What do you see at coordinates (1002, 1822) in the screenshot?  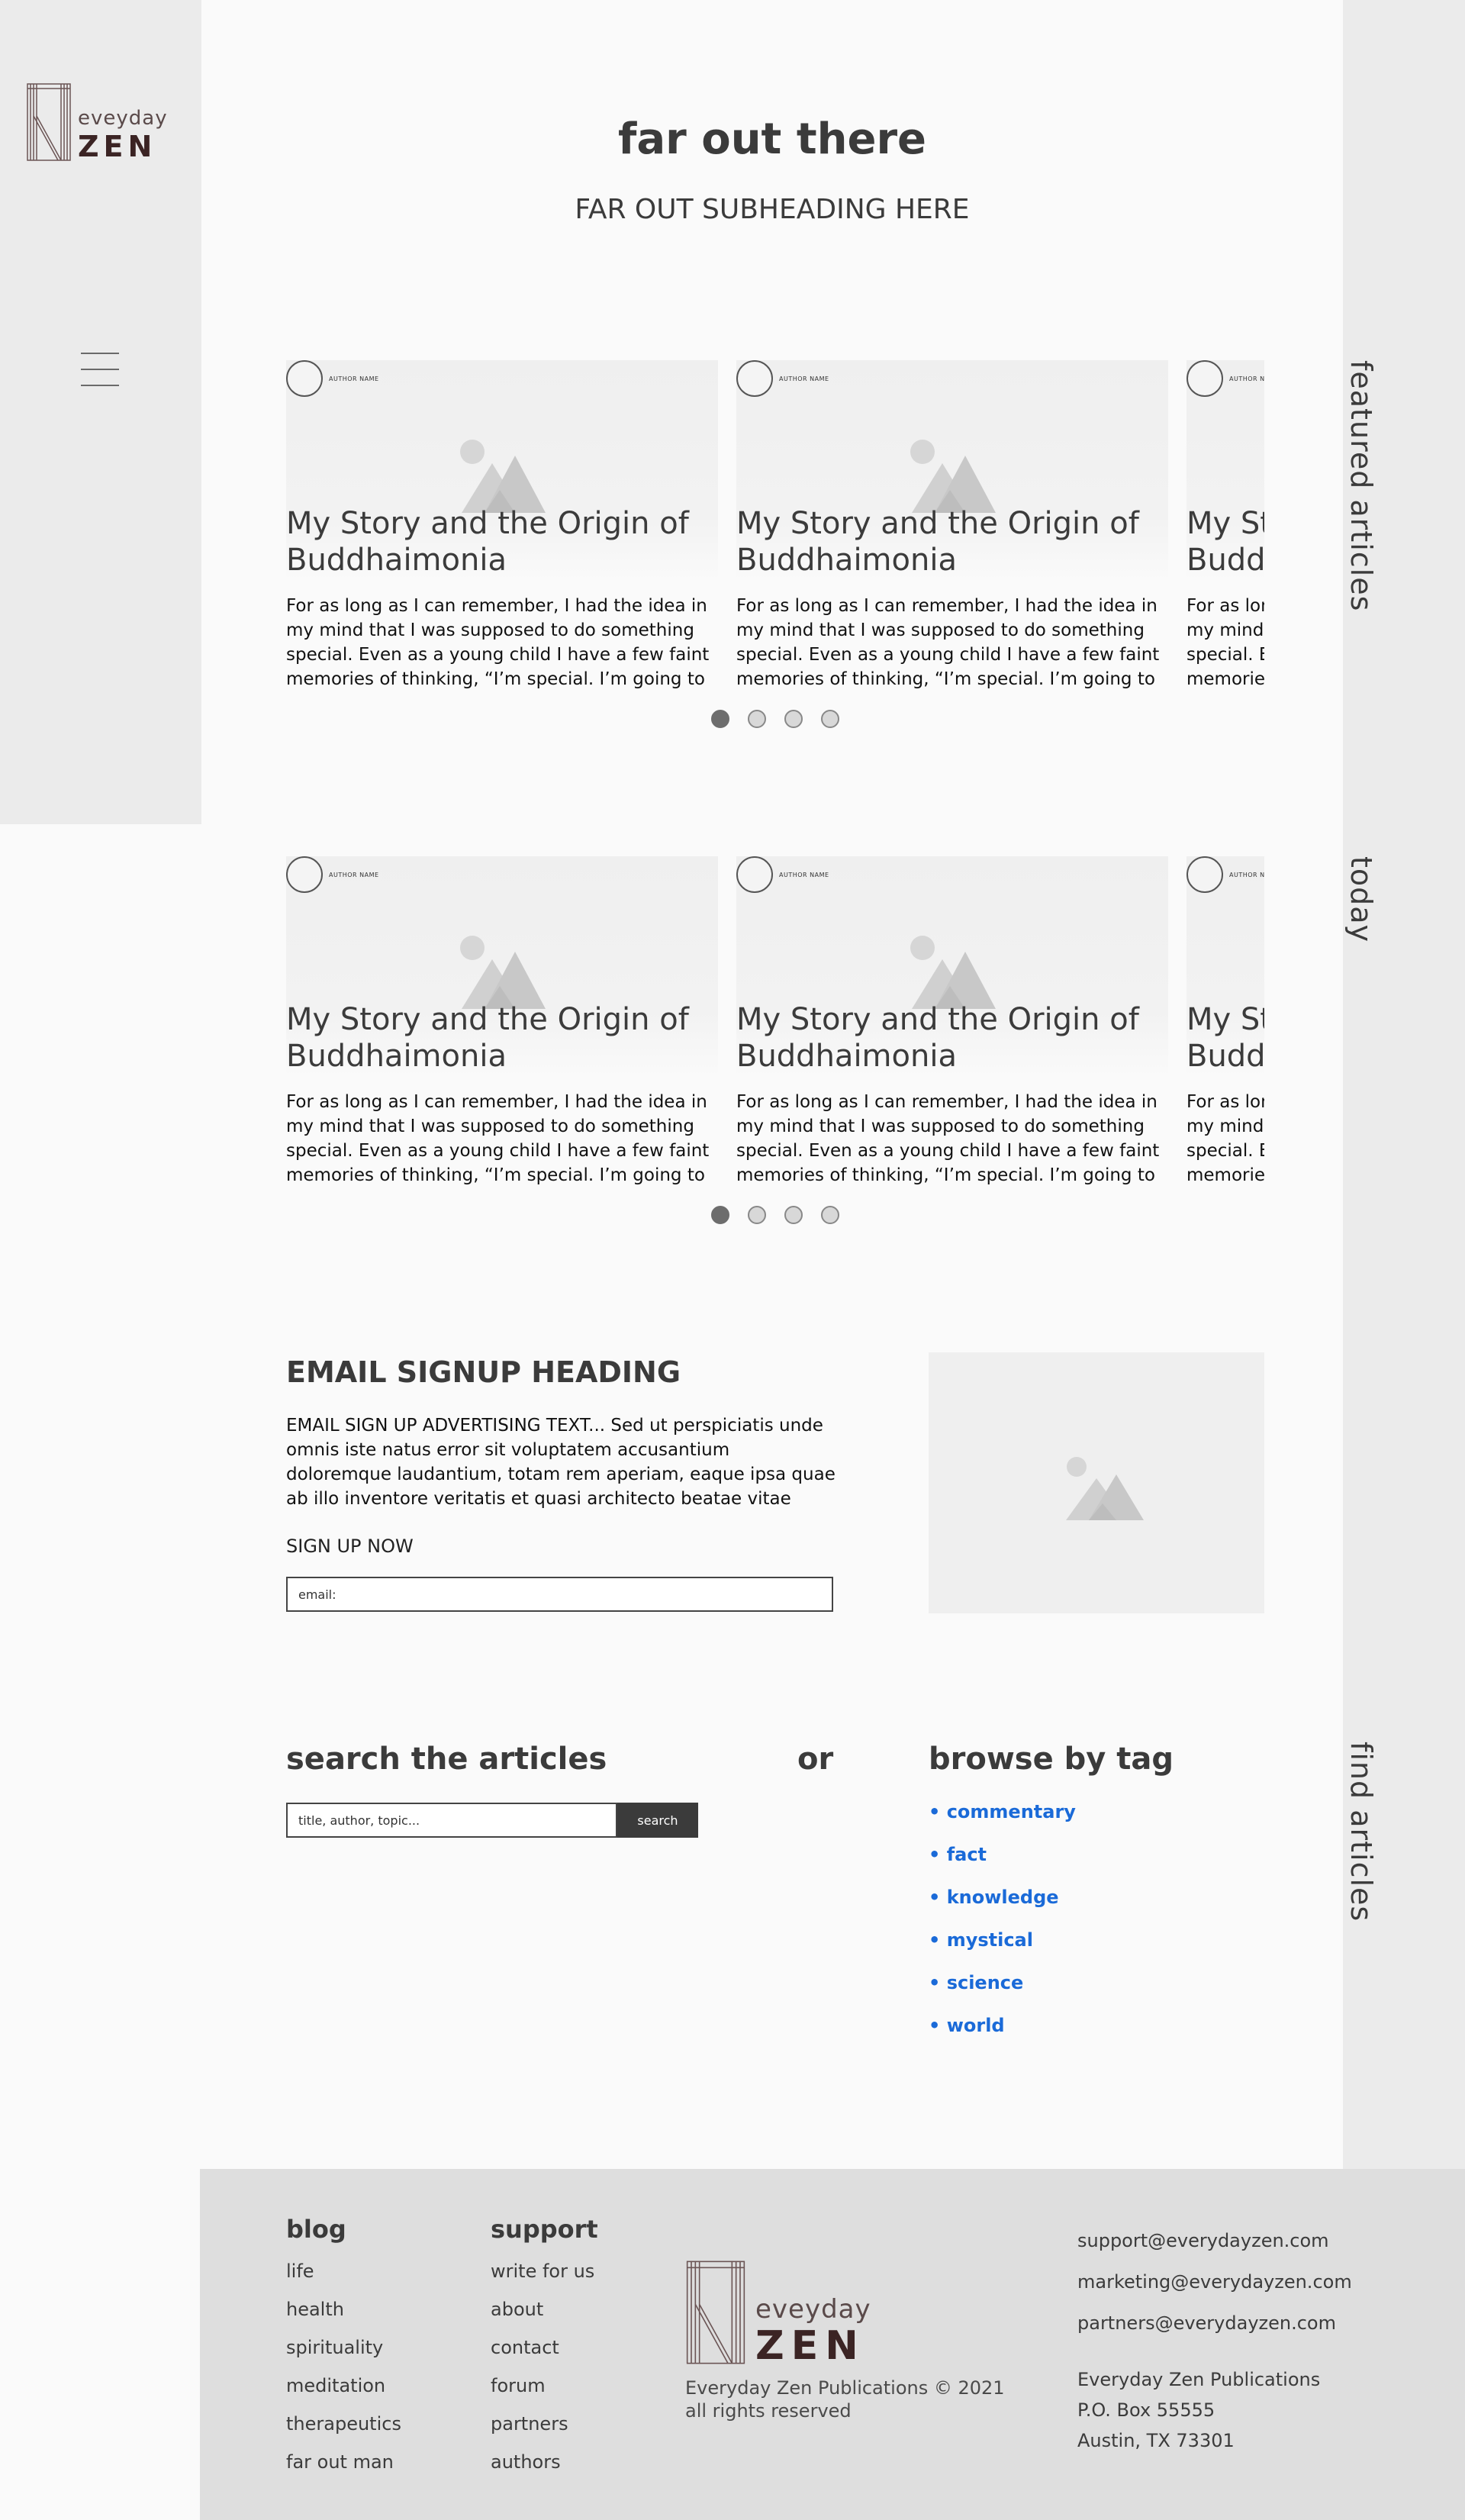 I see `tag-link-commentary: • commentary` at bounding box center [1002, 1822].